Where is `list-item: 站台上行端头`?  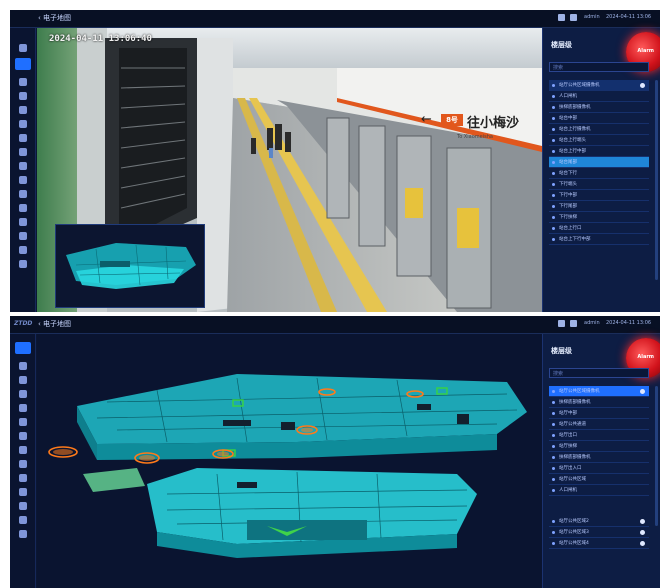
list-item: 站台上行端头 is located at coordinates (599, 140).